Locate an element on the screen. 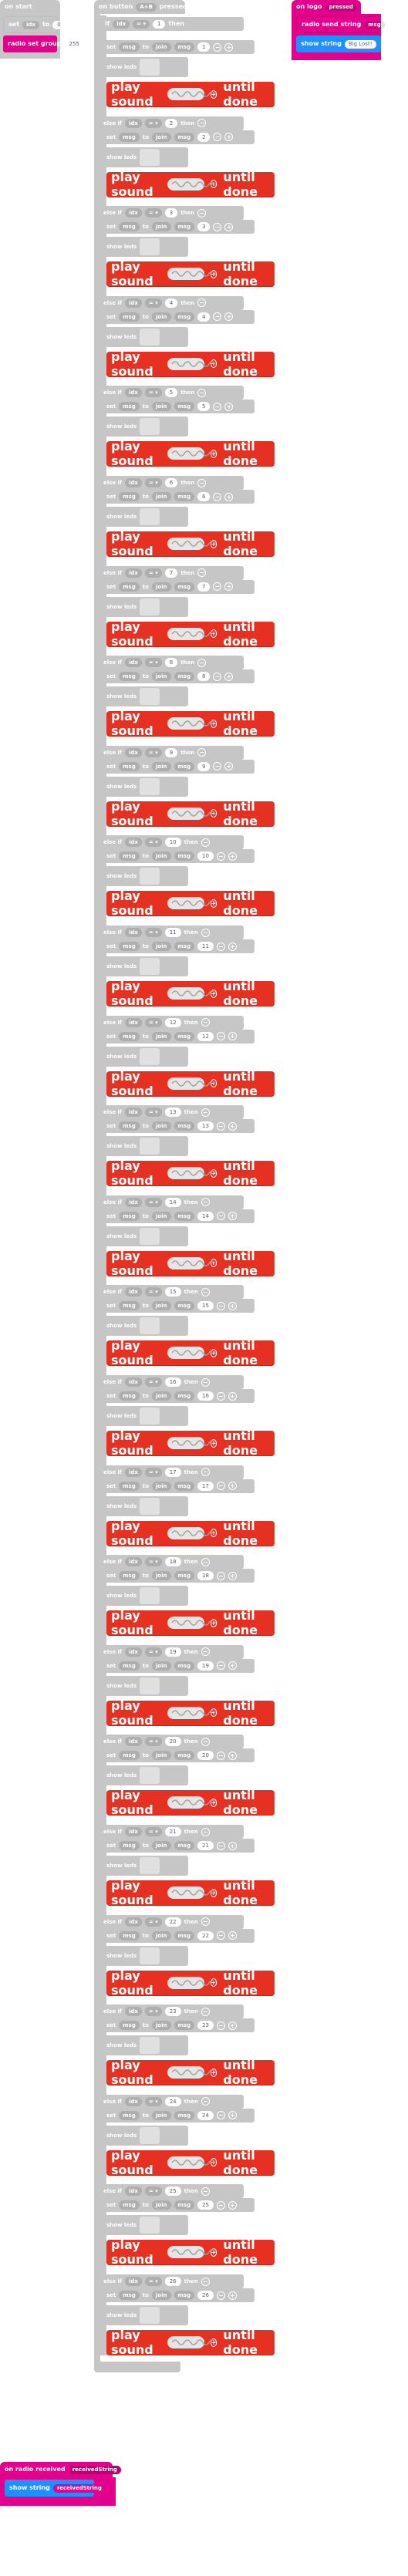 Image resolution: width=408 pixels, height=2576 pixels. set-msg-row: set msg to join msg 20 − + is located at coordinates (179, 1755).